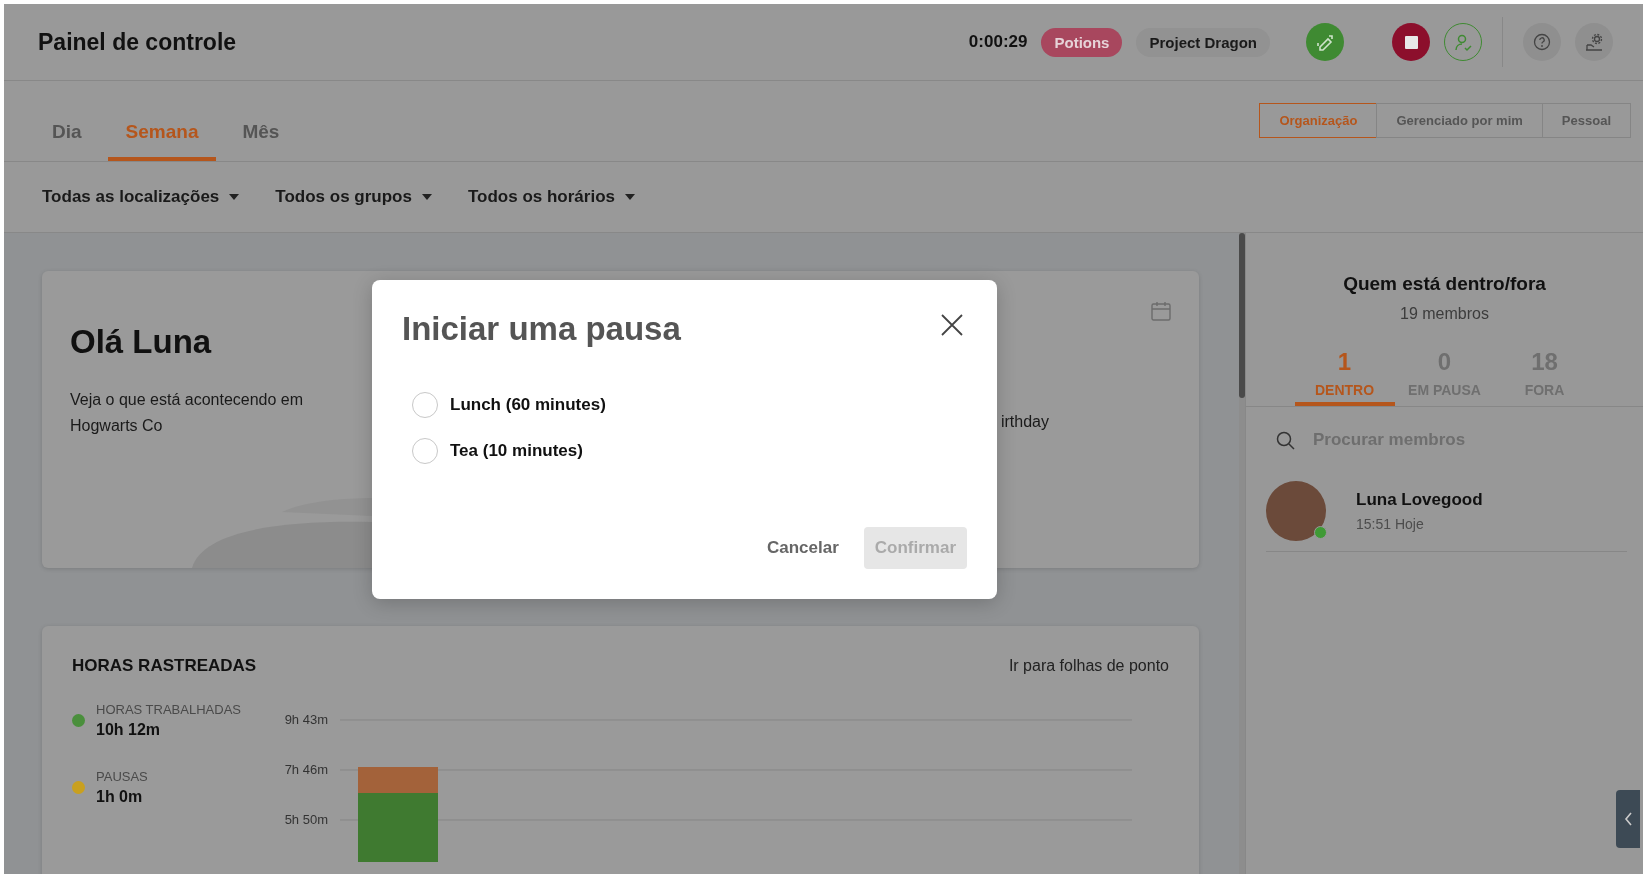  Describe the element at coordinates (1285, 440) in the screenshot. I see `search-icon` at that location.